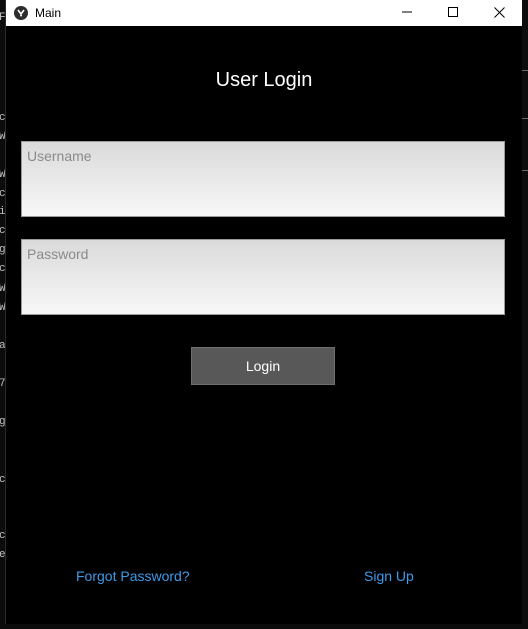 This screenshot has height=629, width=528. What do you see at coordinates (133, 576) in the screenshot?
I see `forgot-password-link: Forgot Password?` at bounding box center [133, 576].